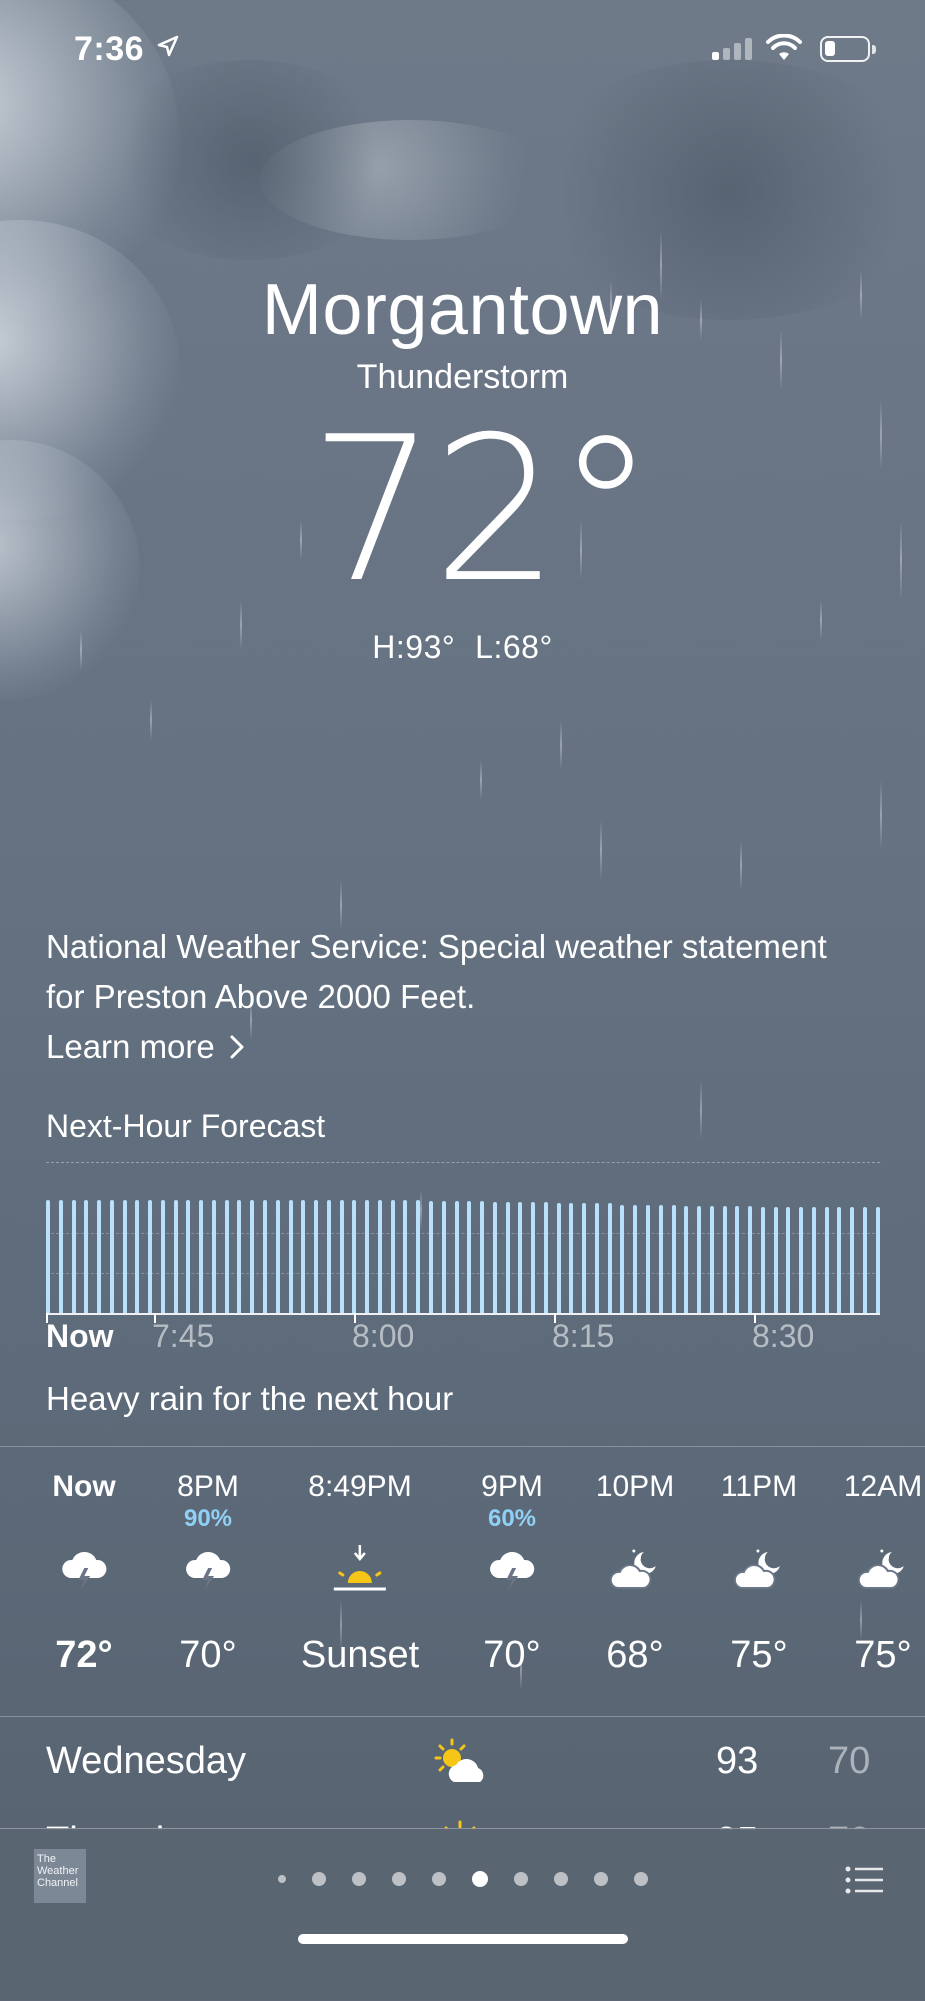 The height and width of the screenshot is (2001, 925). What do you see at coordinates (784, 47) in the screenshot?
I see `wifi-icon` at bounding box center [784, 47].